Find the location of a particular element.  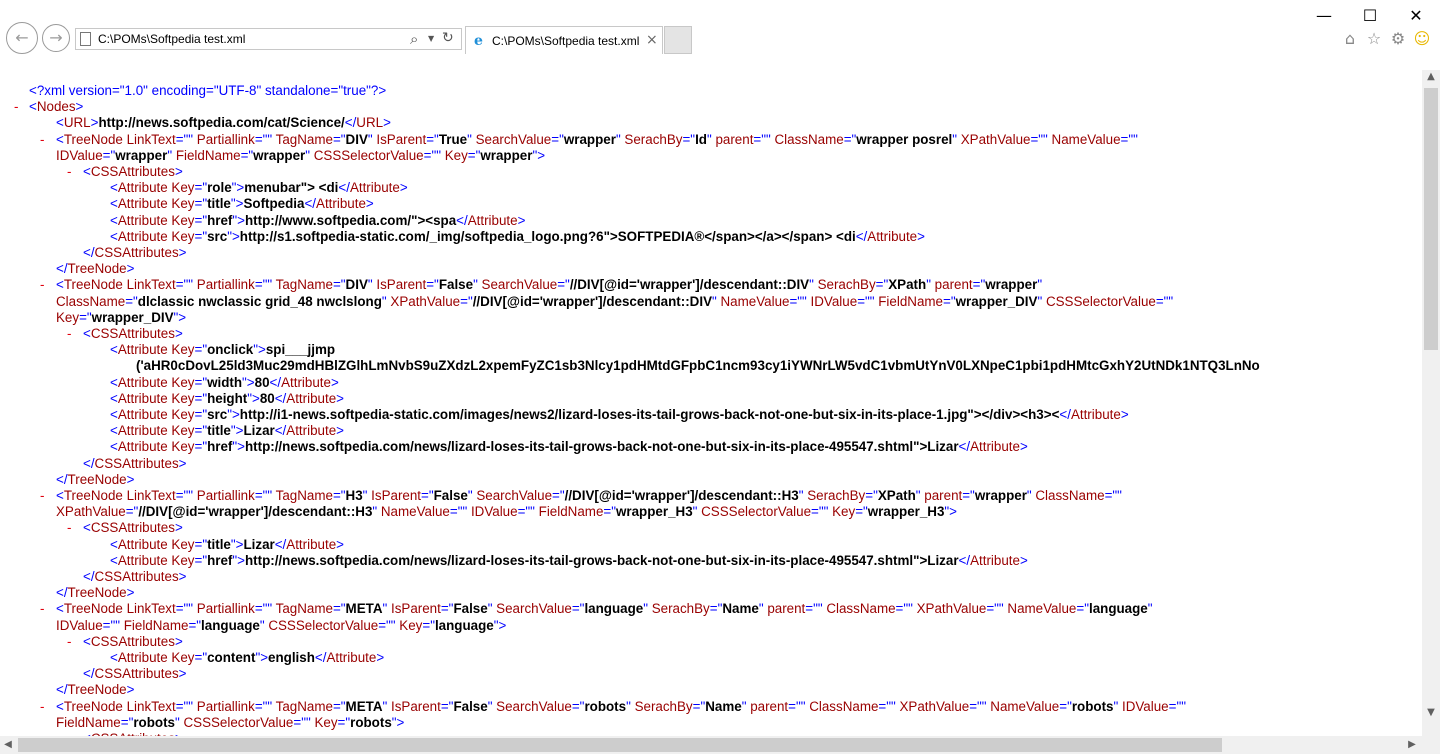

xml-token: IDValue is located at coordinates (834, 301).